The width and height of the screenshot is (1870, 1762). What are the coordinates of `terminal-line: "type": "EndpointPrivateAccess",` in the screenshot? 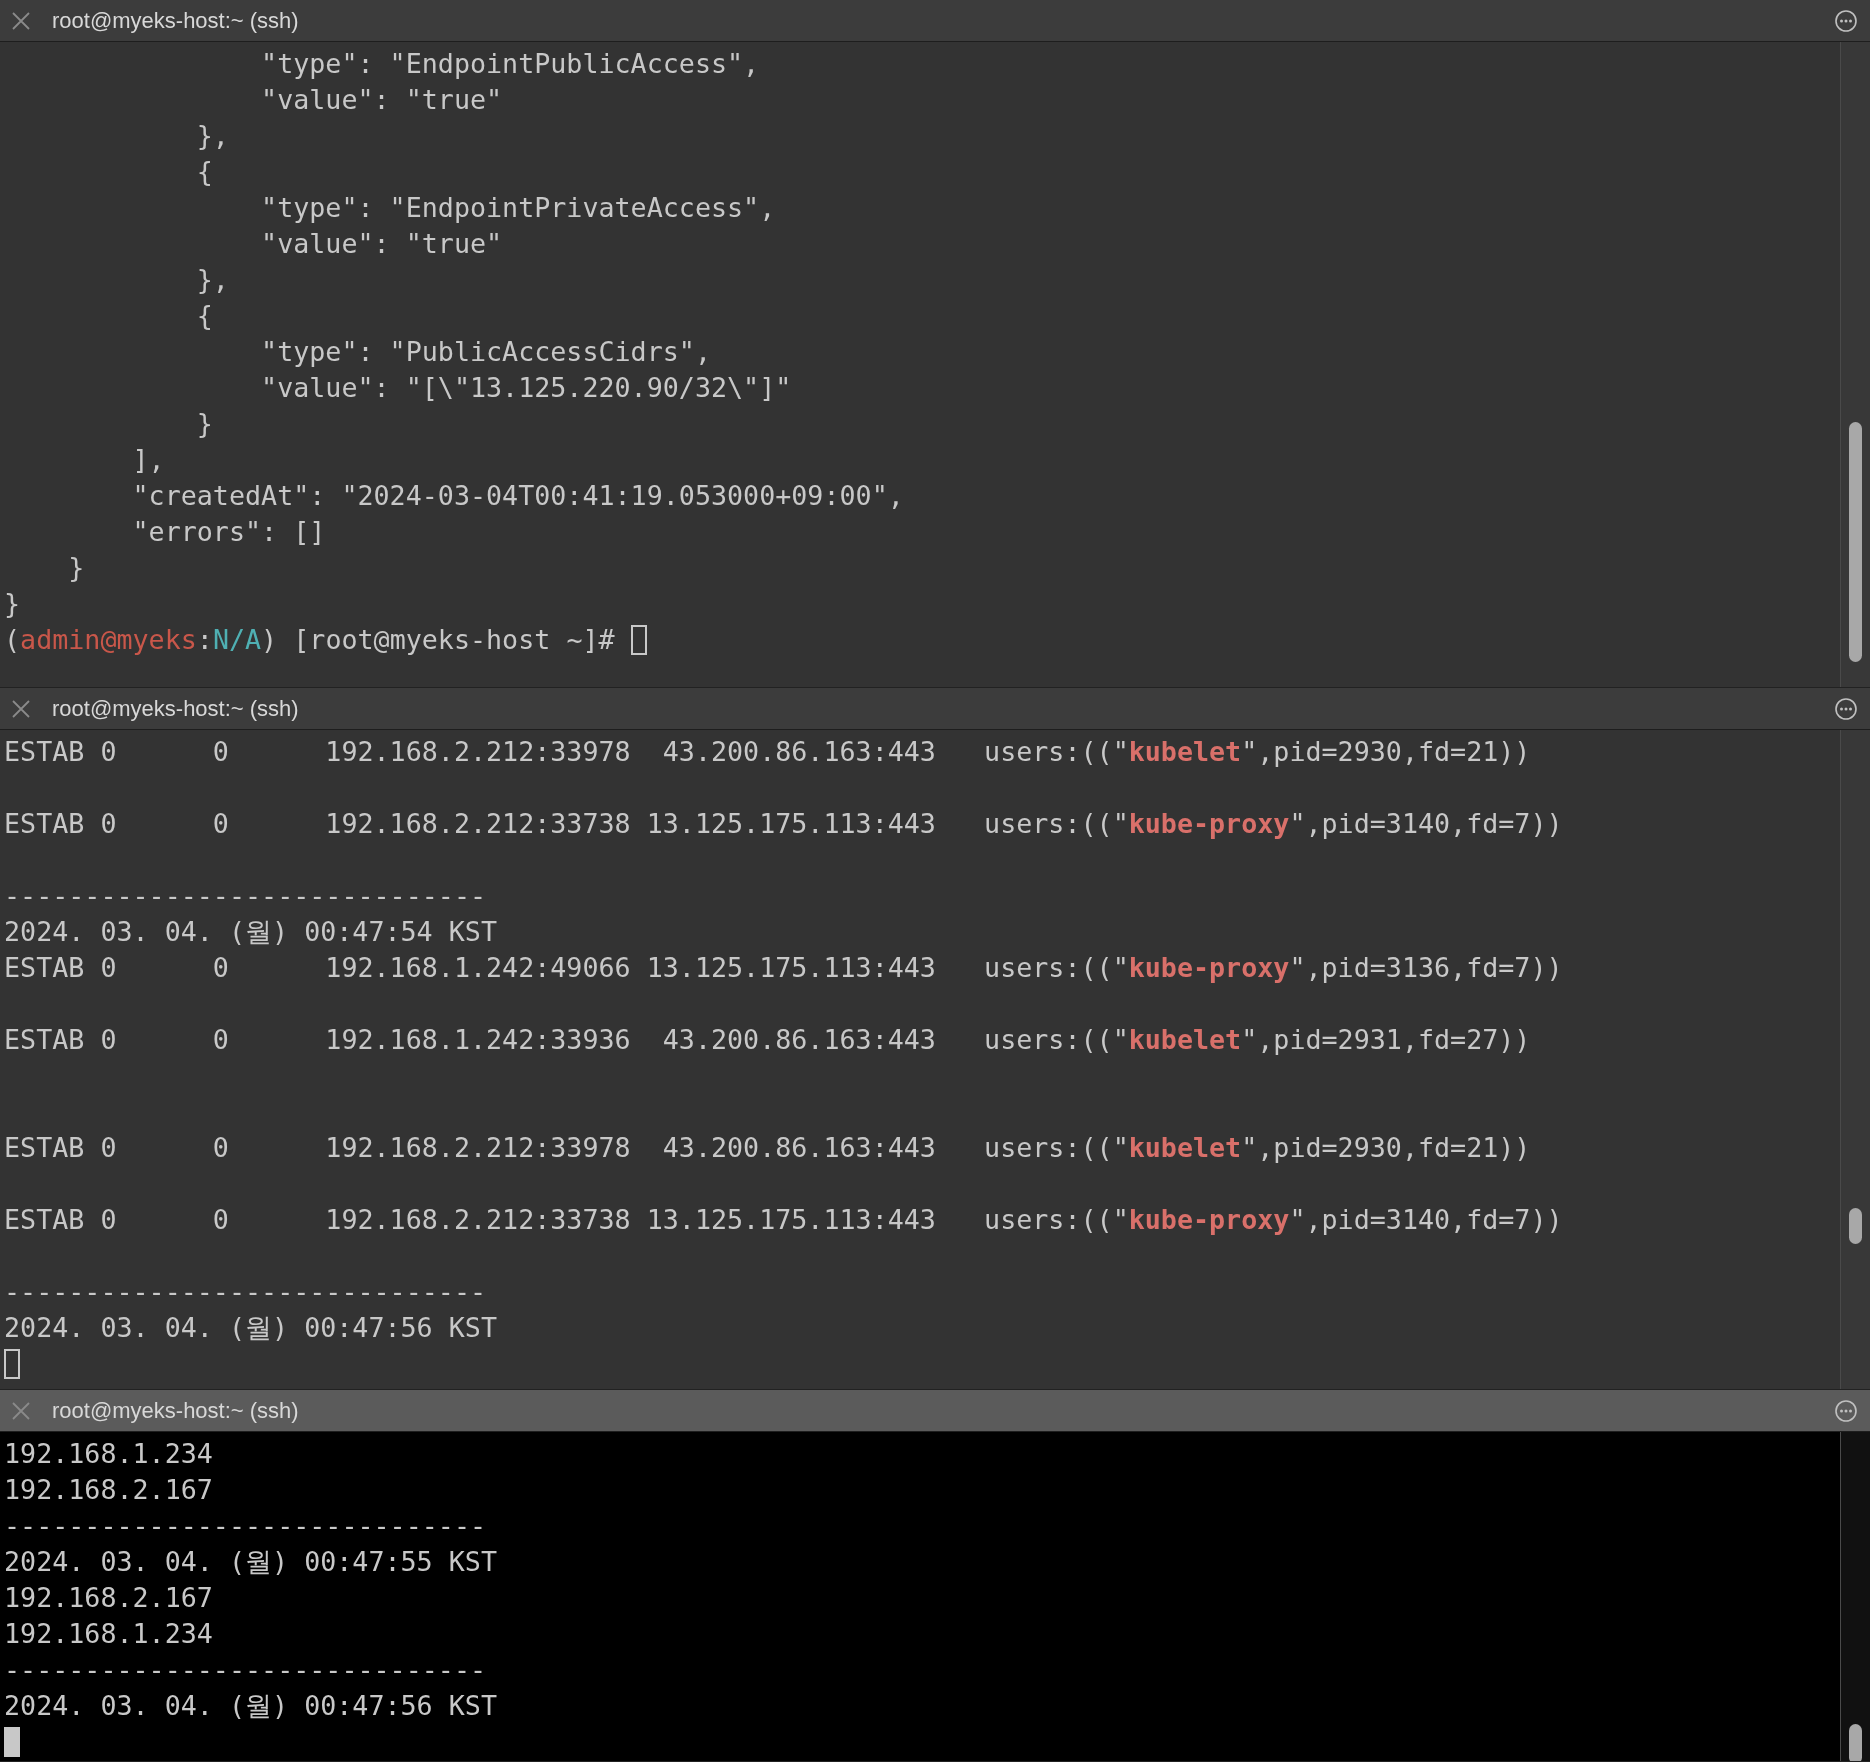 It's located at (518, 207).